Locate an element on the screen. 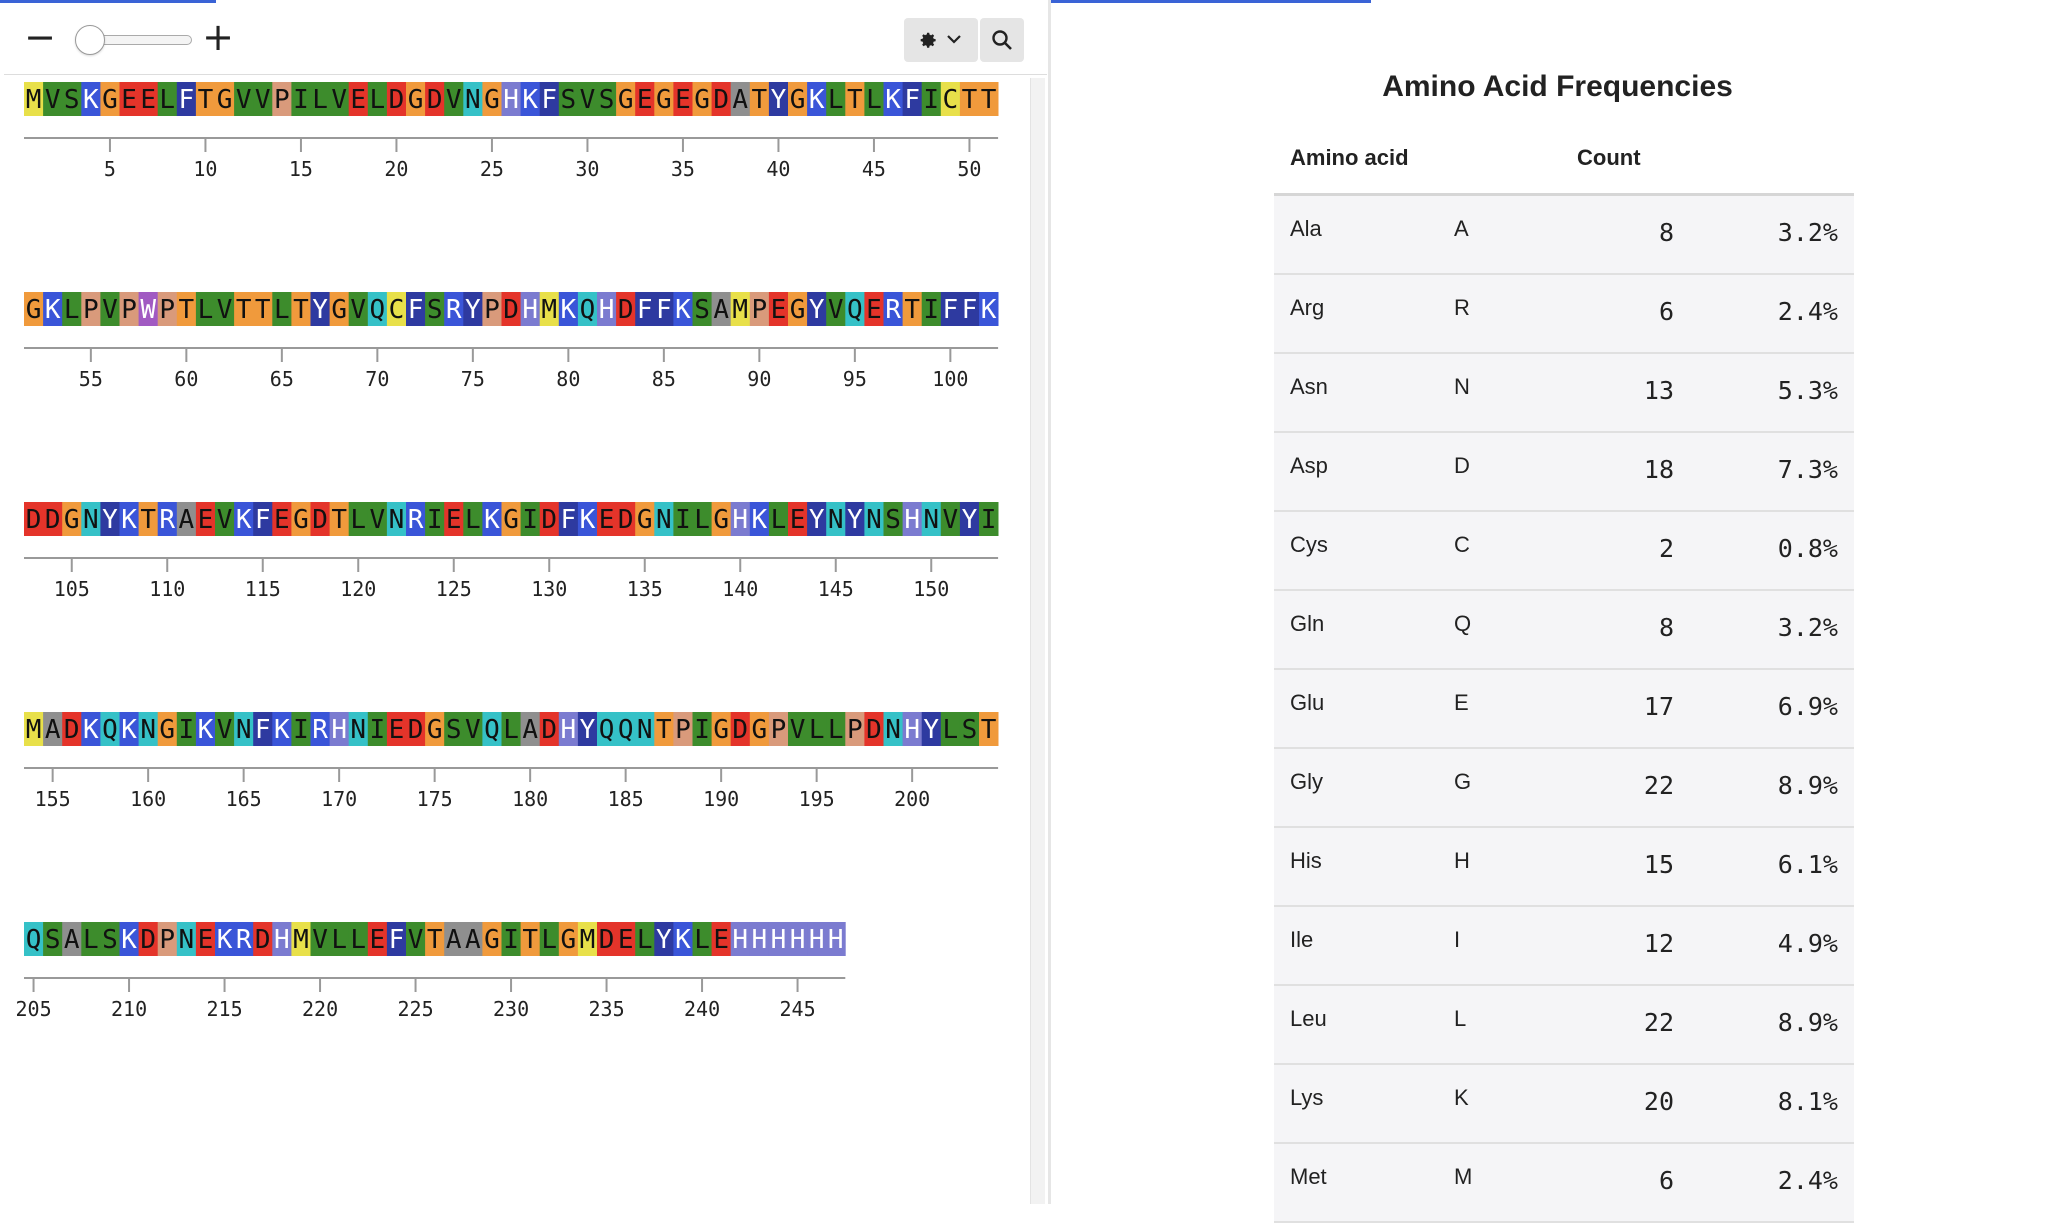 Image resolution: width=2064 pixels, height=1223 pixels. residue-letter: R is located at coordinates (893, 310).